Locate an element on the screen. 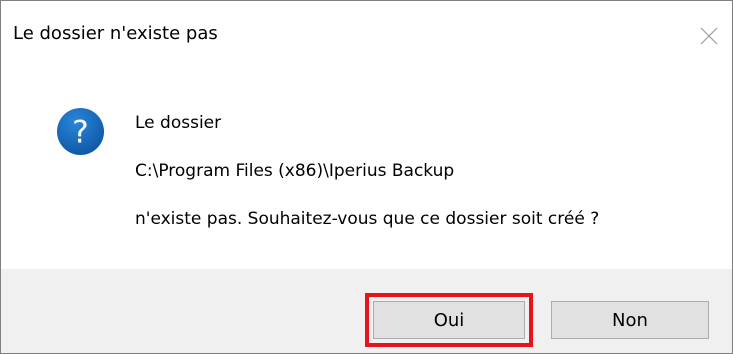 This screenshot has height=354, width=733. dialog-title: Le dossier n'existe pas is located at coordinates (115, 33).